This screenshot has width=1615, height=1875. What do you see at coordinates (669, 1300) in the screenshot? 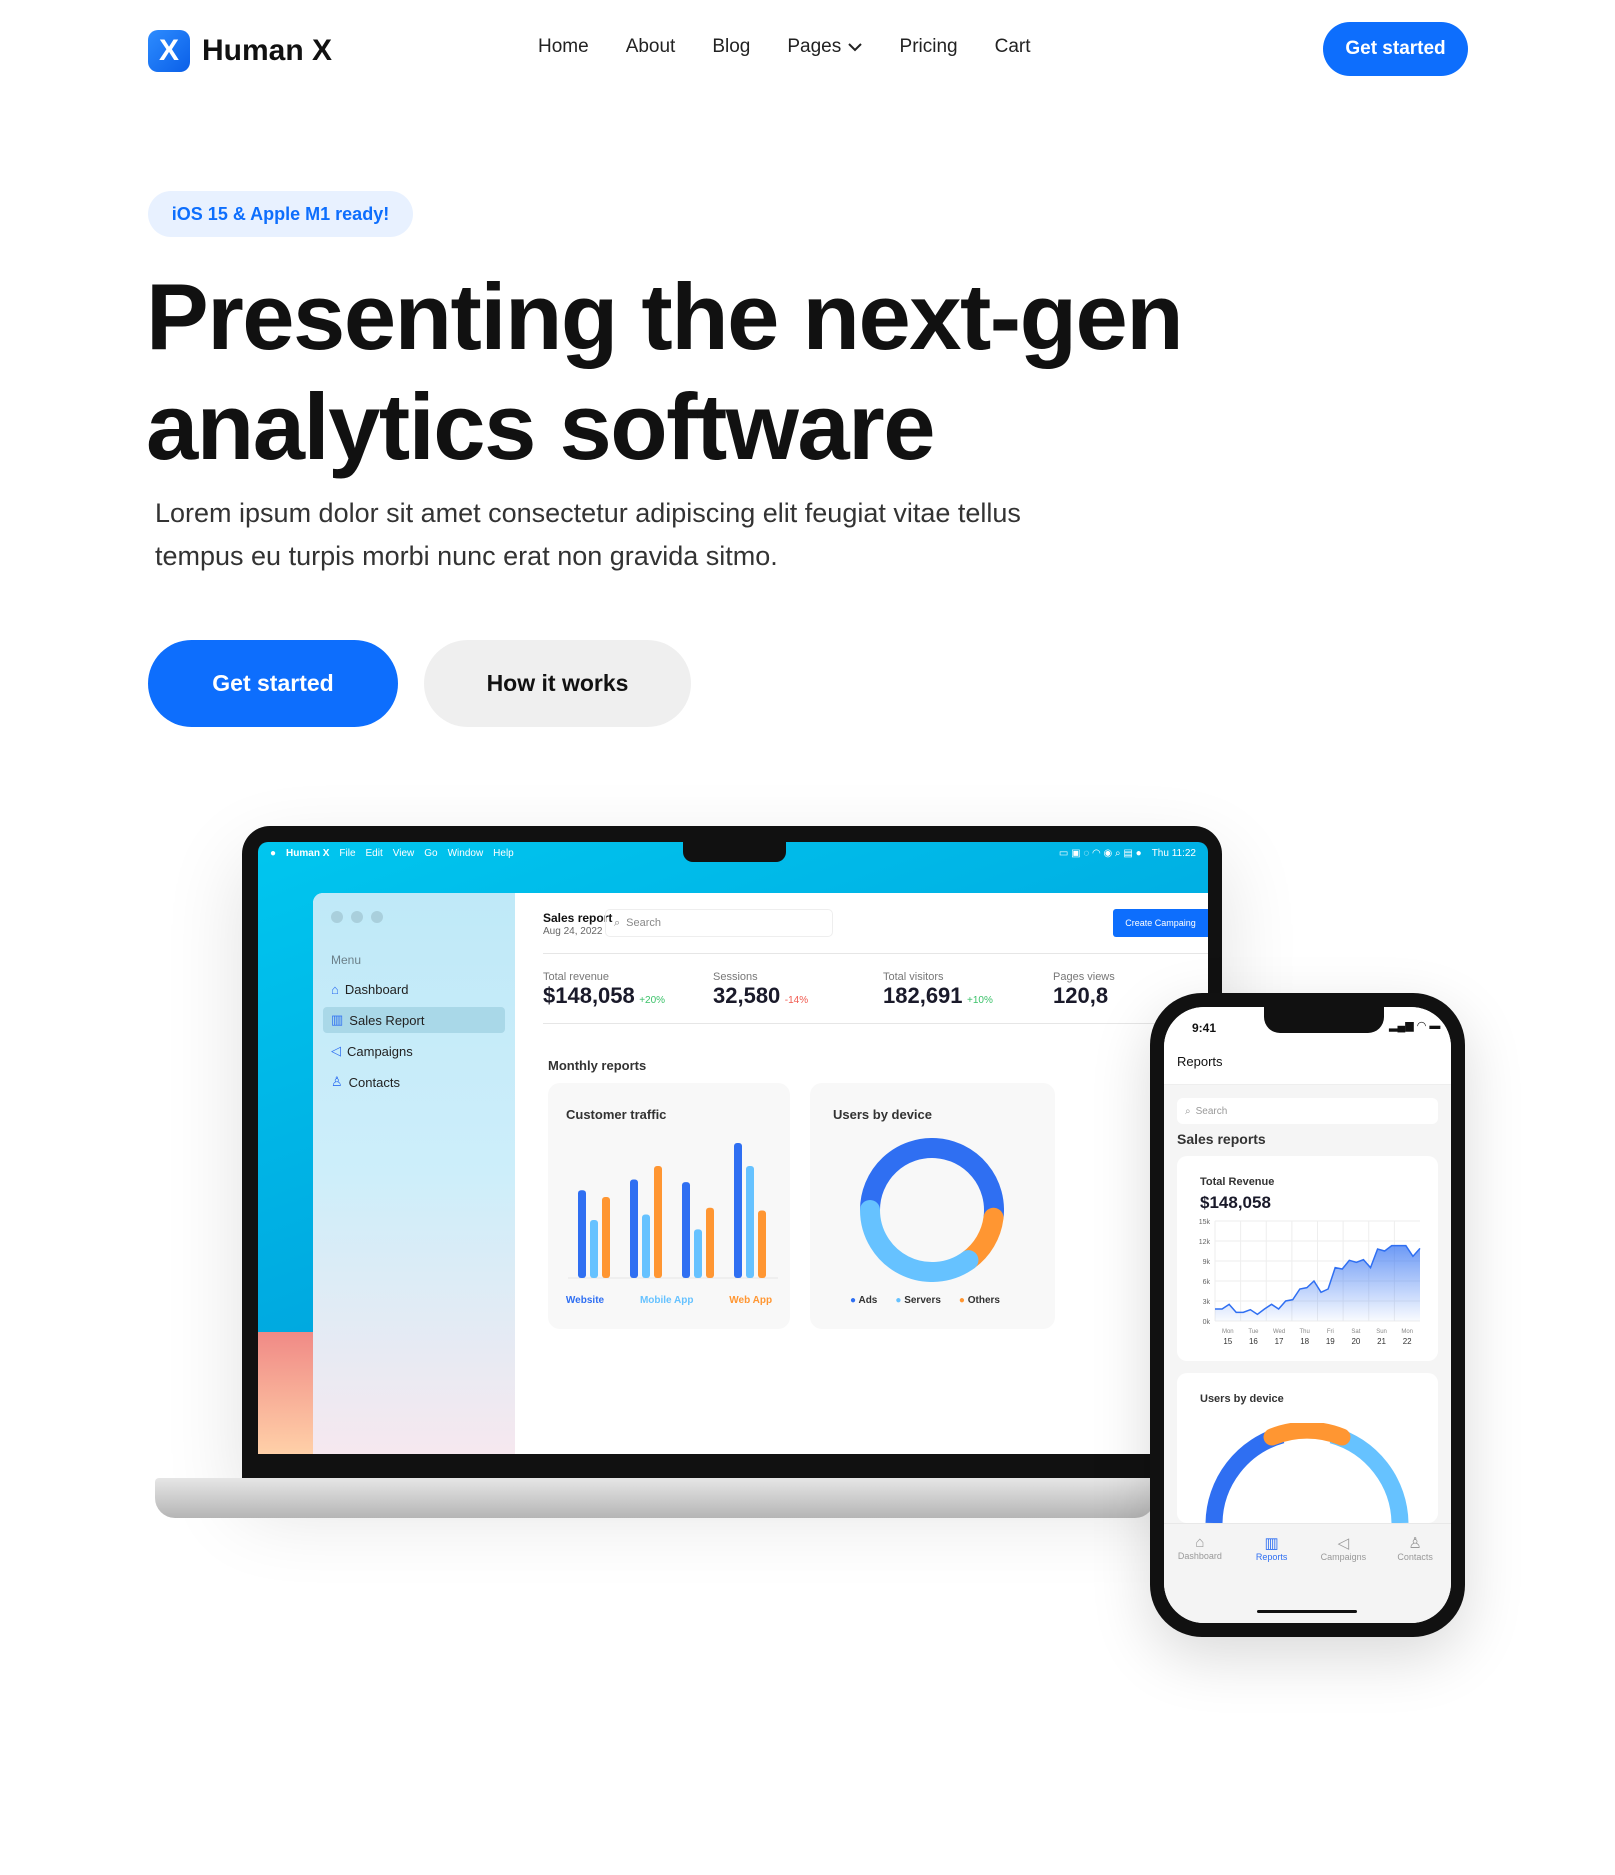
I see `traffic-legend: Website Mobile App Web App` at bounding box center [669, 1300].